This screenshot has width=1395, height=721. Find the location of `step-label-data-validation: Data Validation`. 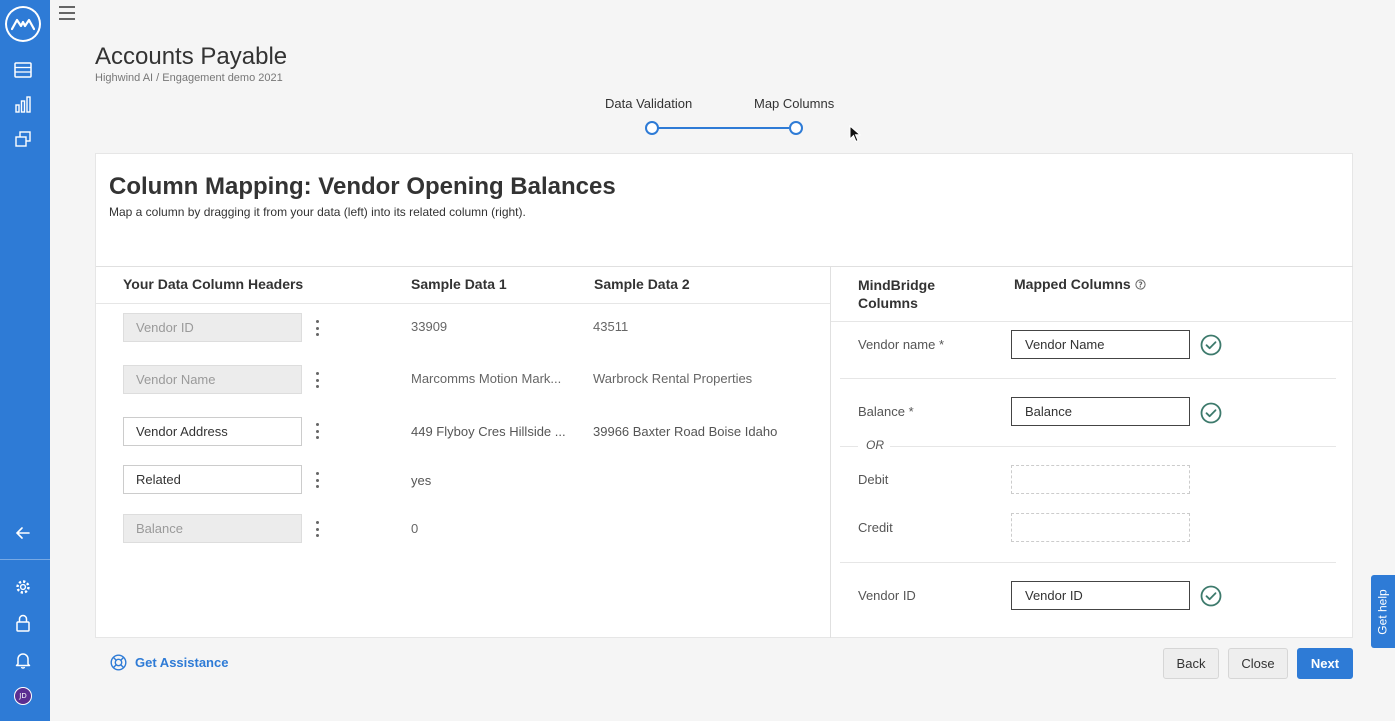

step-label-data-validation: Data Validation is located at coordinates (648, 103).